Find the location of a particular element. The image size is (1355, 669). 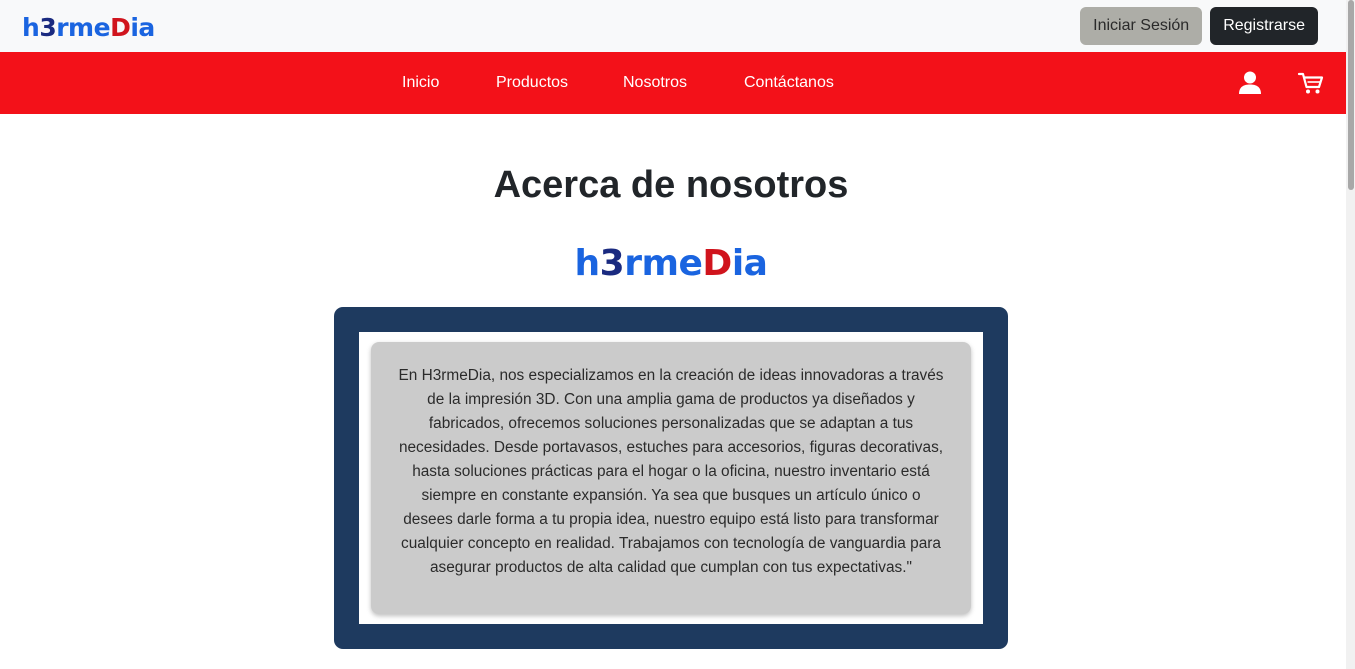

page-title: Acerca de nosotros is located at coordinates (671, 185).